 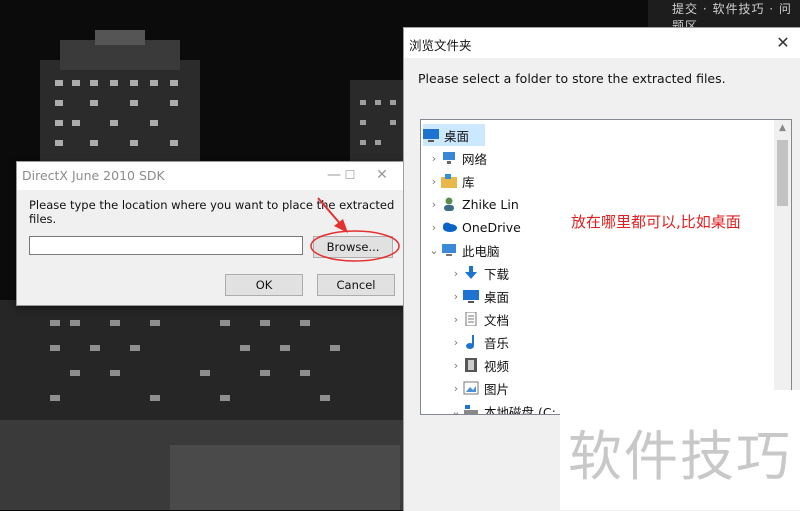 I want to click on browse-dialog-titlebar: 浏览文件夹 ✕, so click(x=602, y=43).